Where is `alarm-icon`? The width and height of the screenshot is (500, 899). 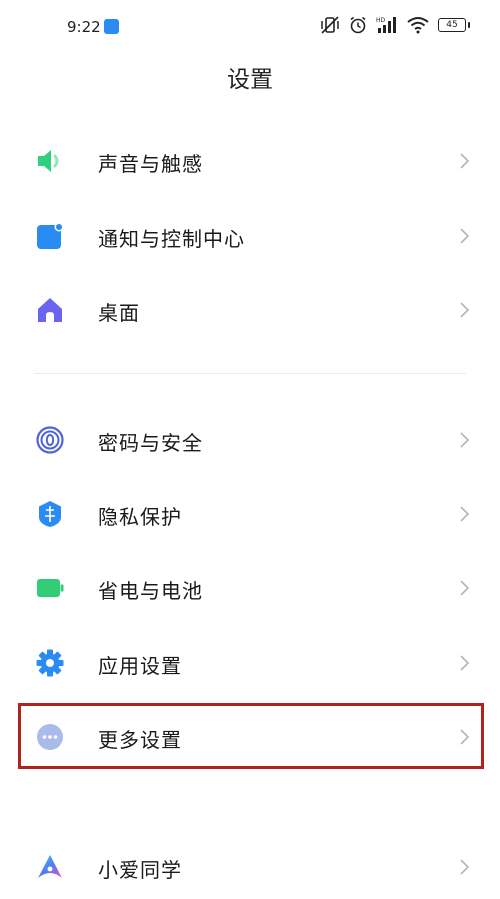
alarm-icon is located at coordinates (358, 25).